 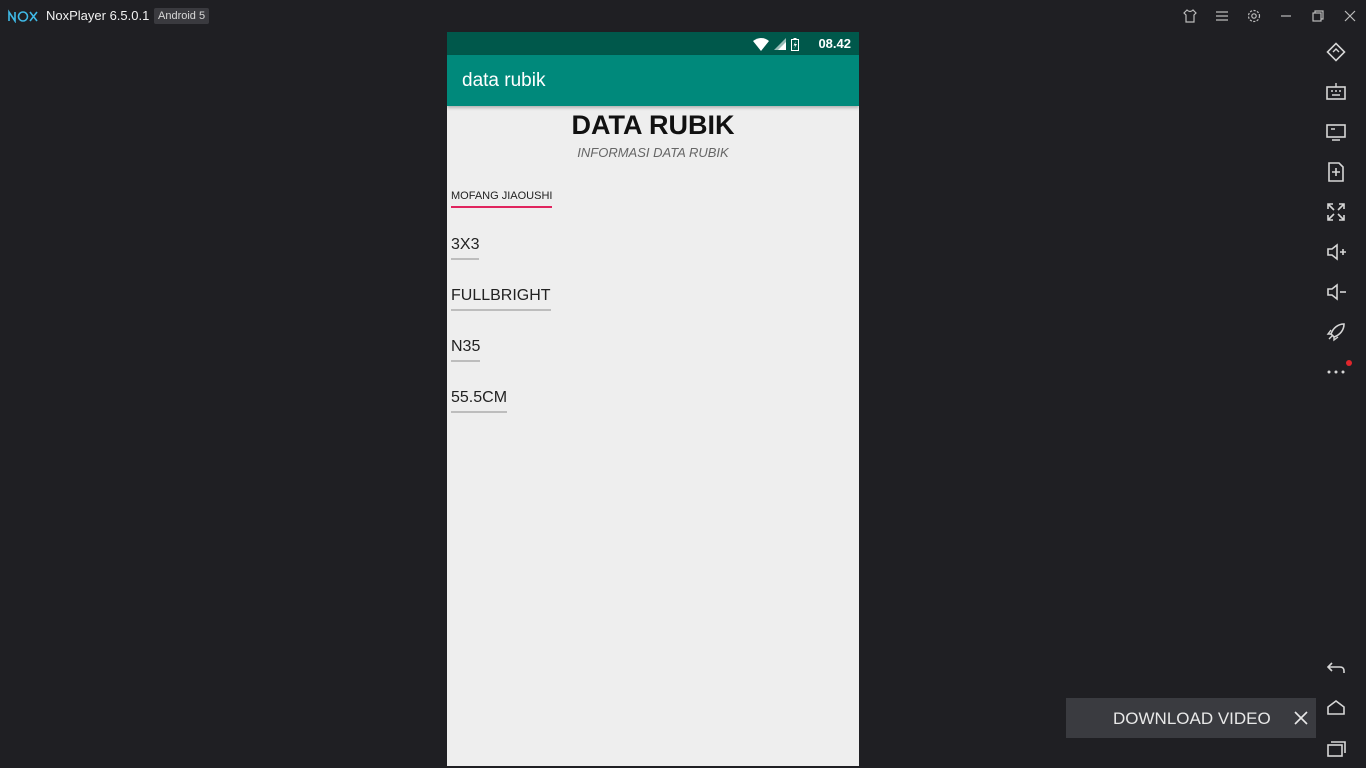 What do you see at coordinates (504, 80) in the screenshot?
I see `app-bar-title: data rubik` at bounding box center [504, 80].